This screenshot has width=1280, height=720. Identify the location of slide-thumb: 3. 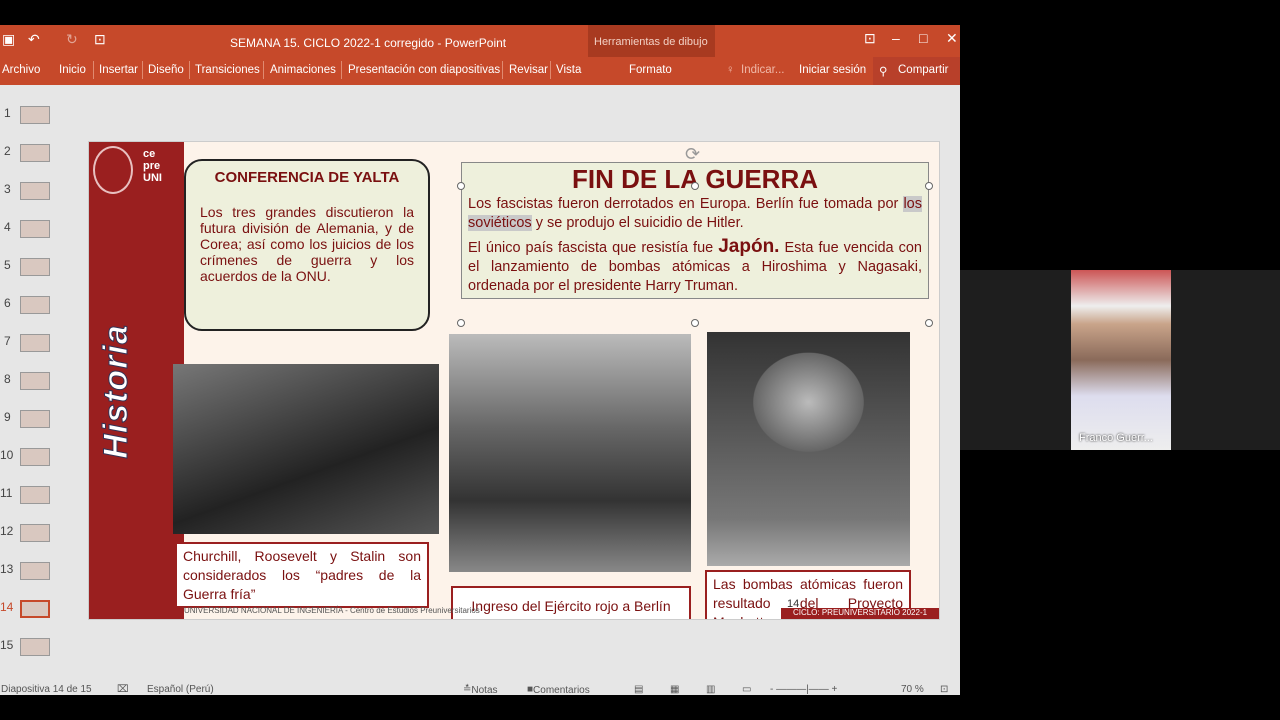
(30, 191).